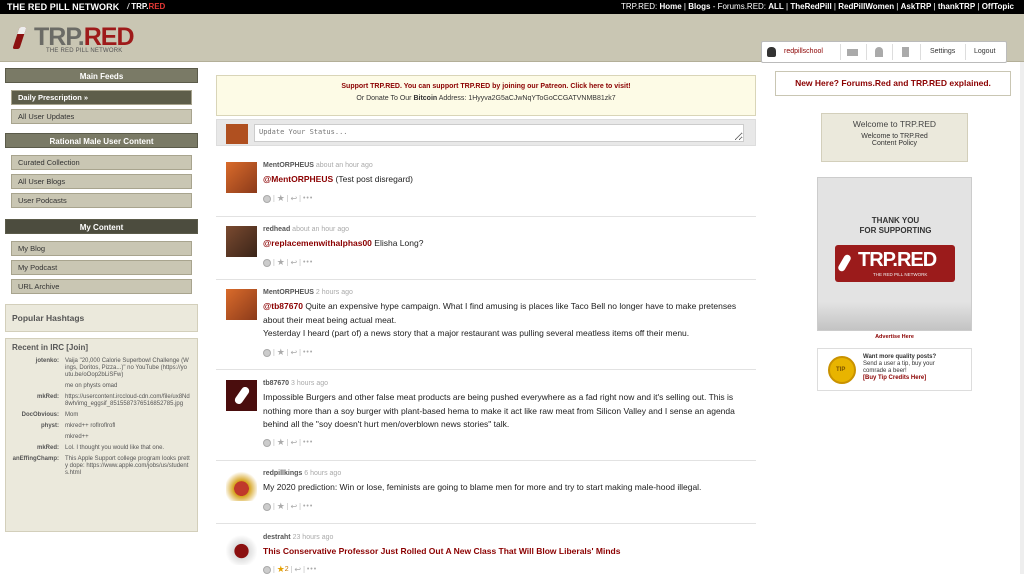  I want to click on pill-icon, so click(242, 395).